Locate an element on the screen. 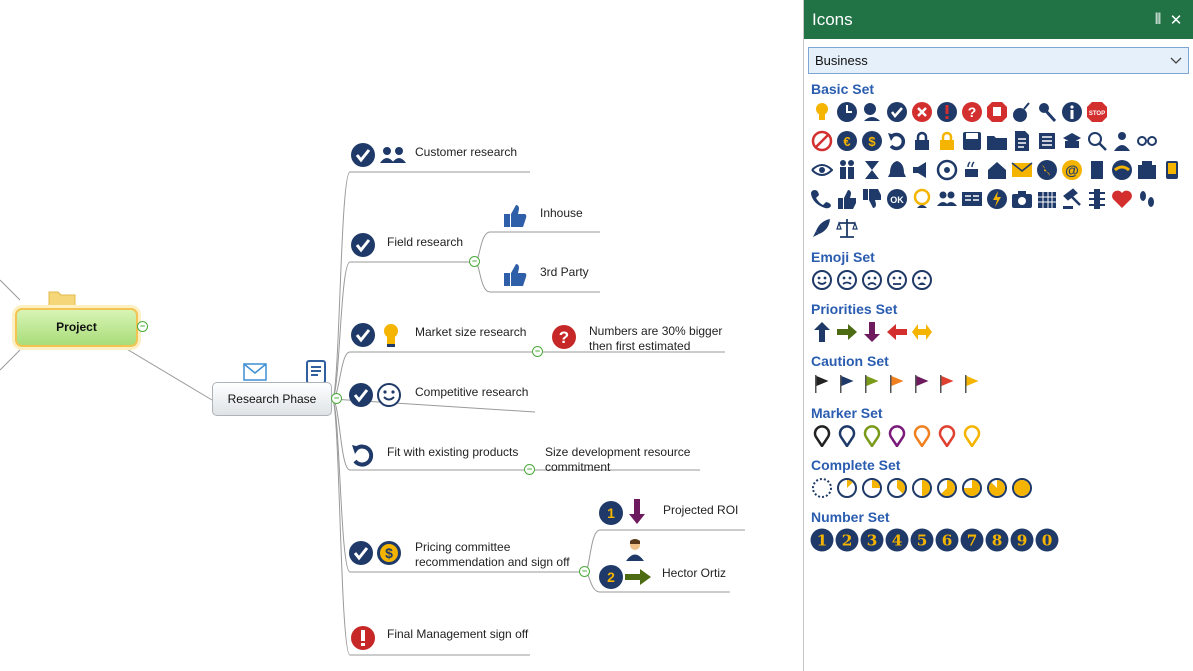 This screenshot has height=671, width=1193. team-icon is located at coordinates (847, 170).